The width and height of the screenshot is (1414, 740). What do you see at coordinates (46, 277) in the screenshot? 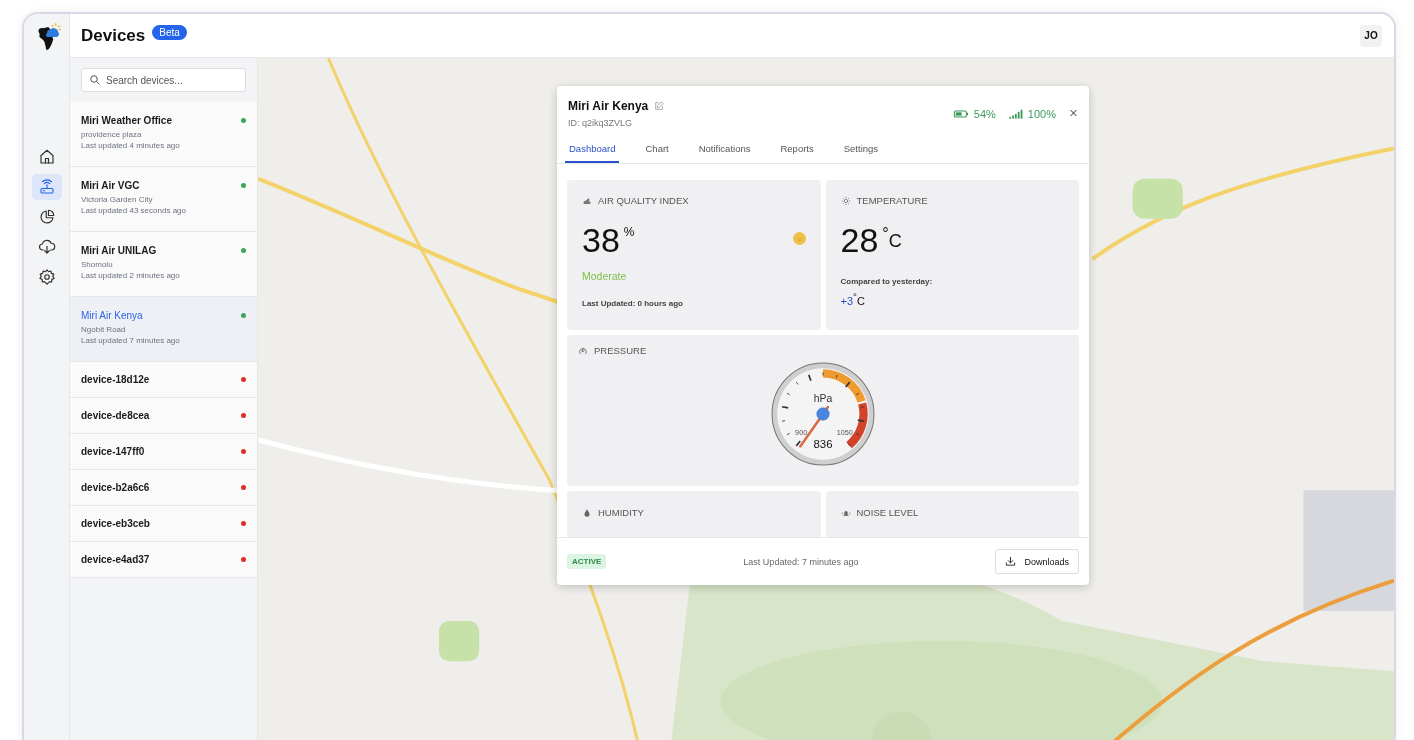
I see `settings-icon` at bounding box center [46, 277].